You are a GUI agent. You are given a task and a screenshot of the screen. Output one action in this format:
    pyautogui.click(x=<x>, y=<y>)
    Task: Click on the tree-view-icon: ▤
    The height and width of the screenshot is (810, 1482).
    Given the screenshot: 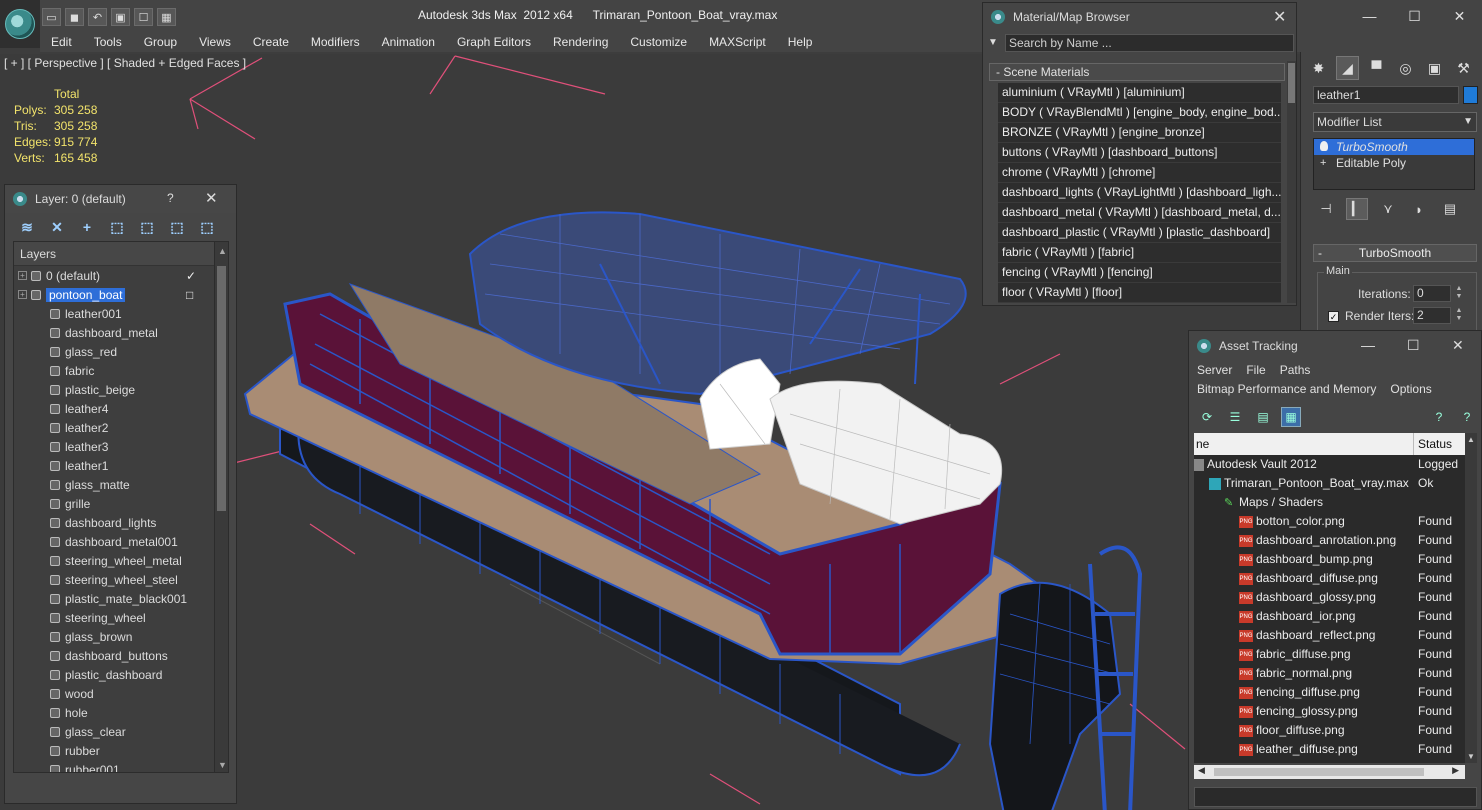 What is the action you would take?
    pyautogui.click(x=1263, y=417)
    